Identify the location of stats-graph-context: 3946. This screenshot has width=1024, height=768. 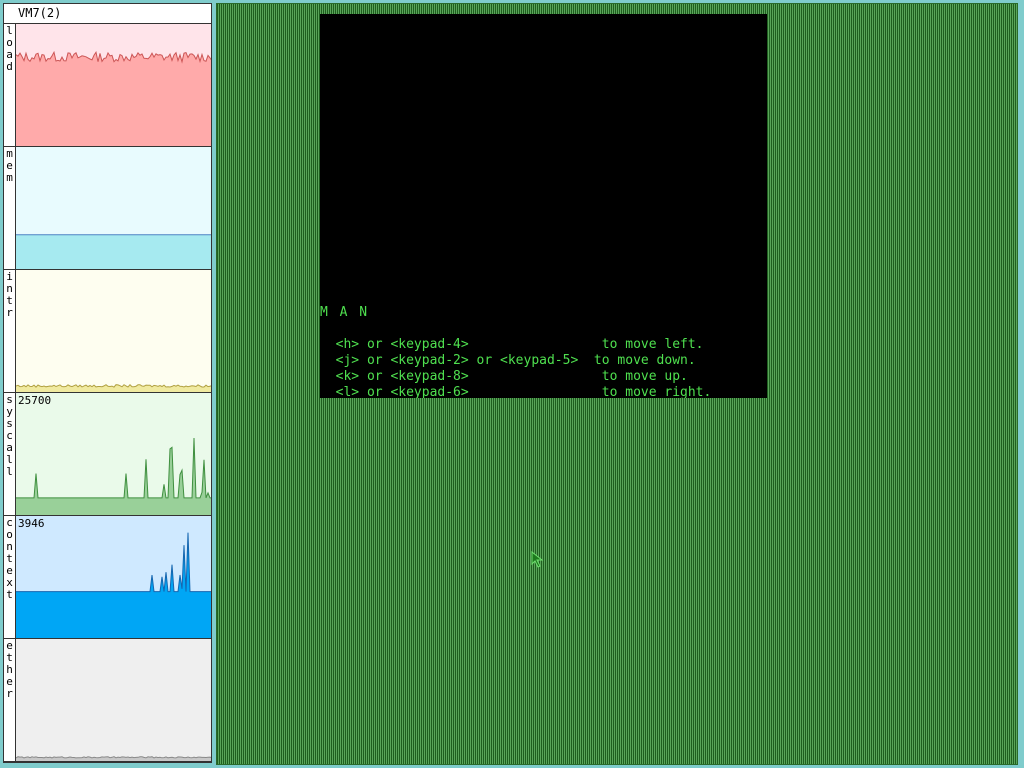
(113, 577).